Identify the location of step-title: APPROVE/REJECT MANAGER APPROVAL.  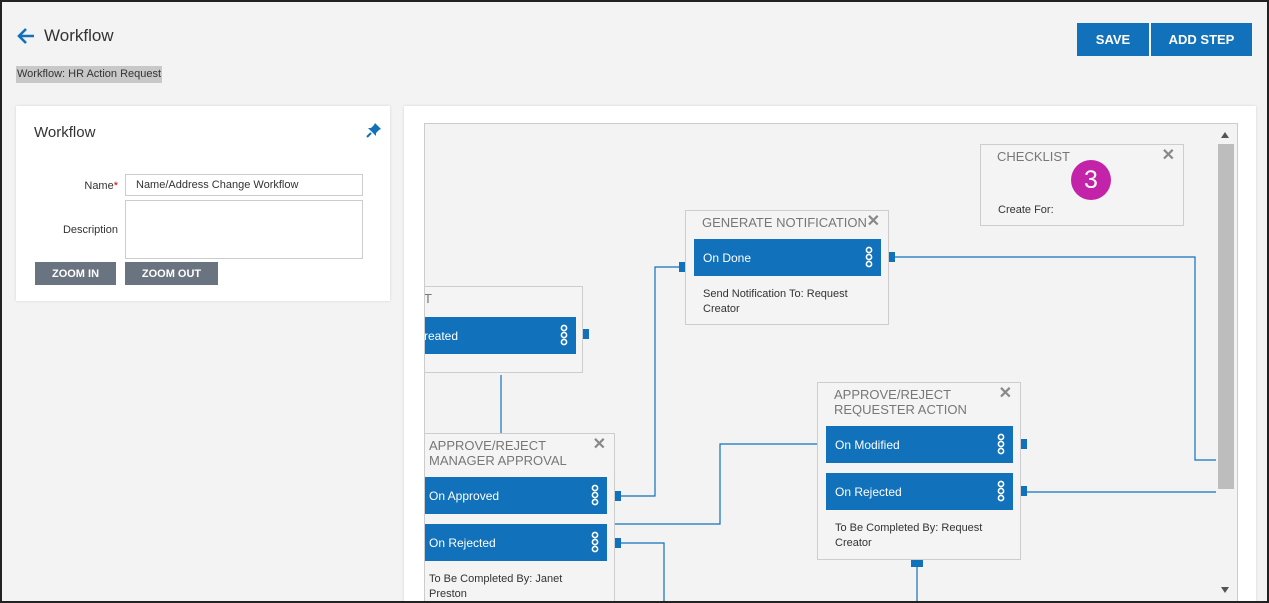
(498, 453).